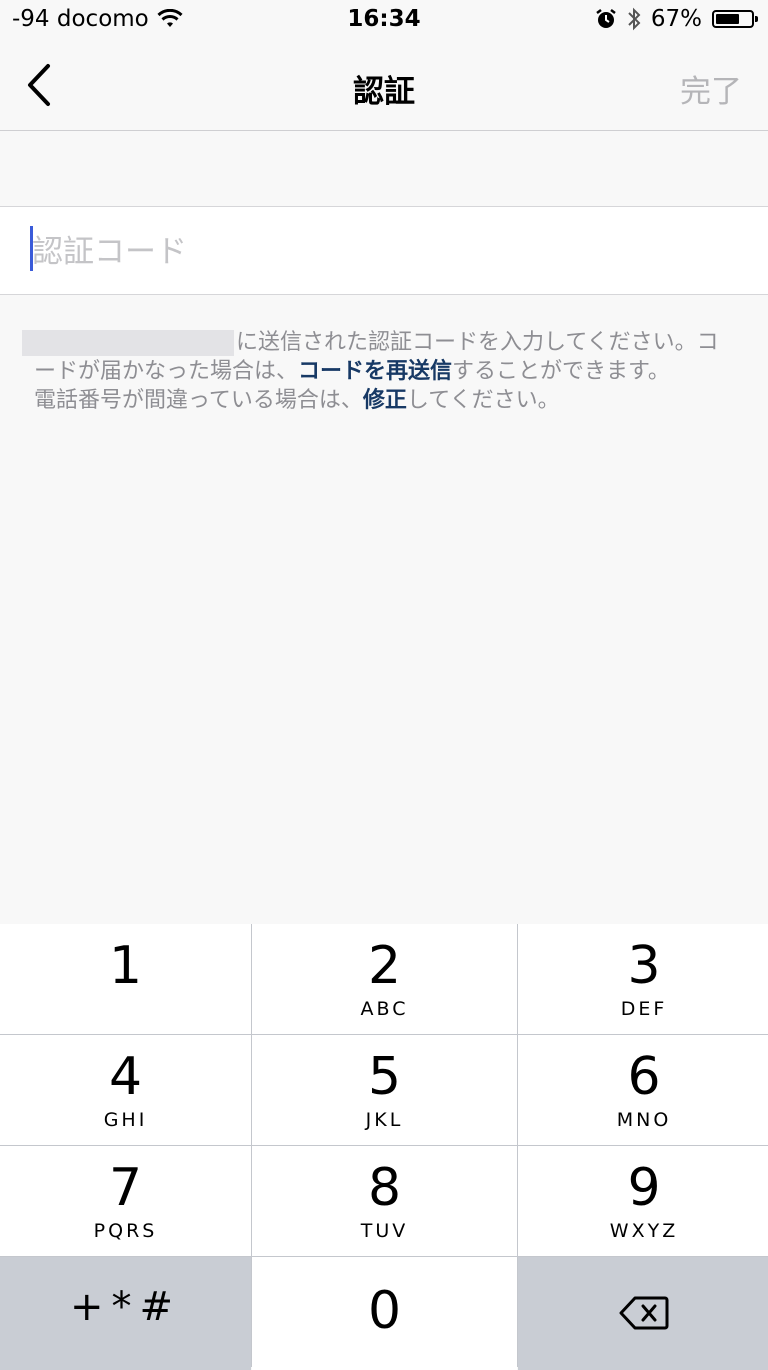  What do you see at coordinates (644, 1231) in the screenshot?
I see `key-letters: WXYZ` at bounding box center [644, 1231].